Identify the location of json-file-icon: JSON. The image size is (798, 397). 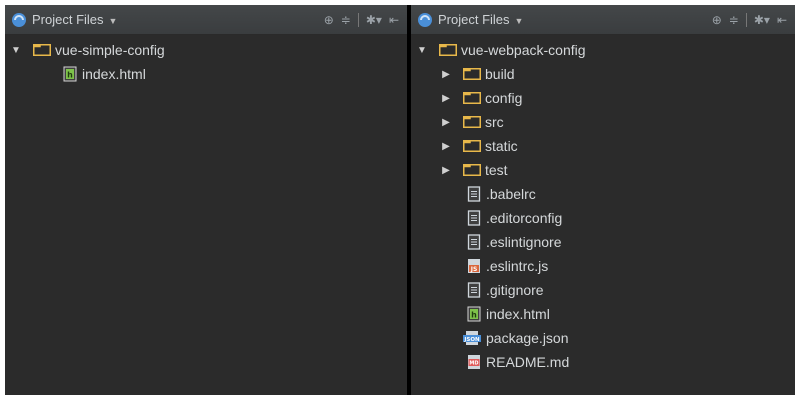
(472, 338).